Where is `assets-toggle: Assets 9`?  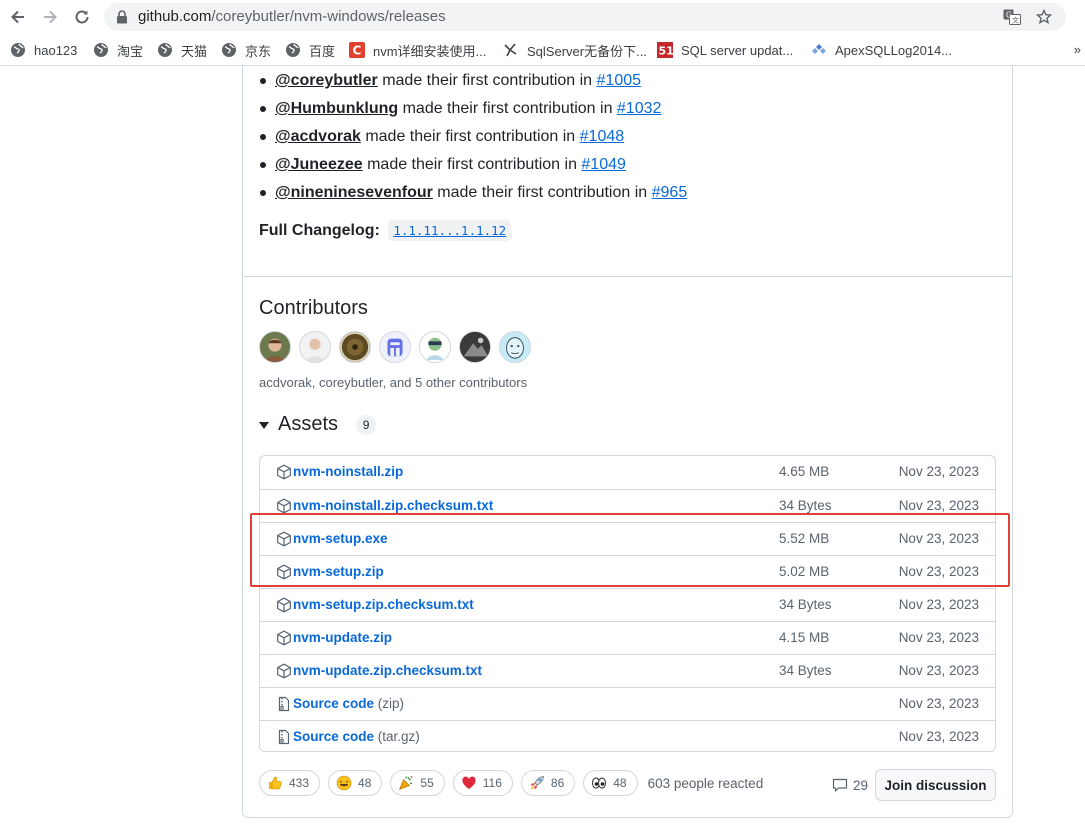 assets-toggle: Assets 9 is located at coordinates (318, 424).